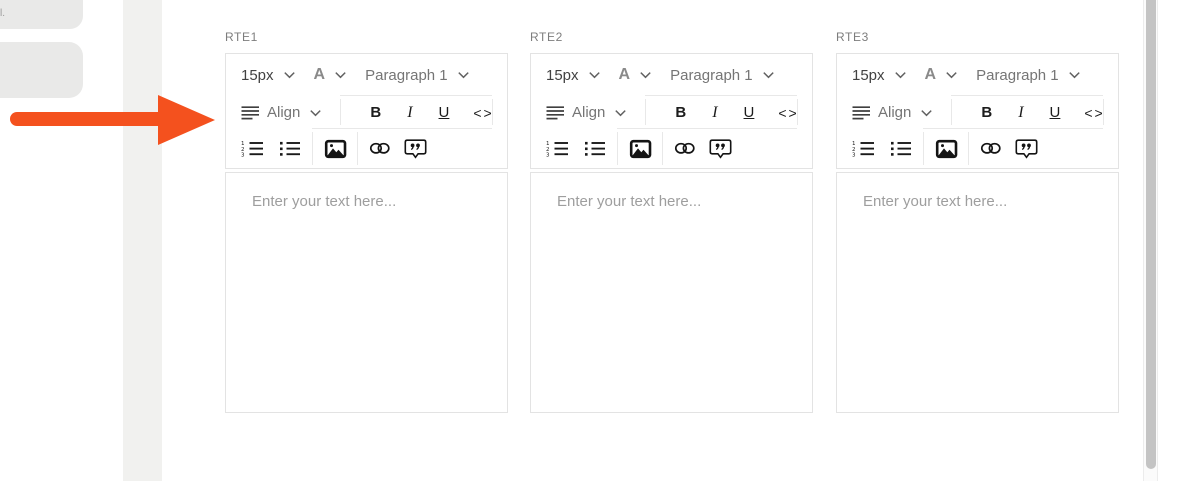 The height and width of the screenshot is (481, 1177). What do you see at coordinates (186, 120) in the screenshot?
I see `arrow-head` at bounding box center [186, 120].